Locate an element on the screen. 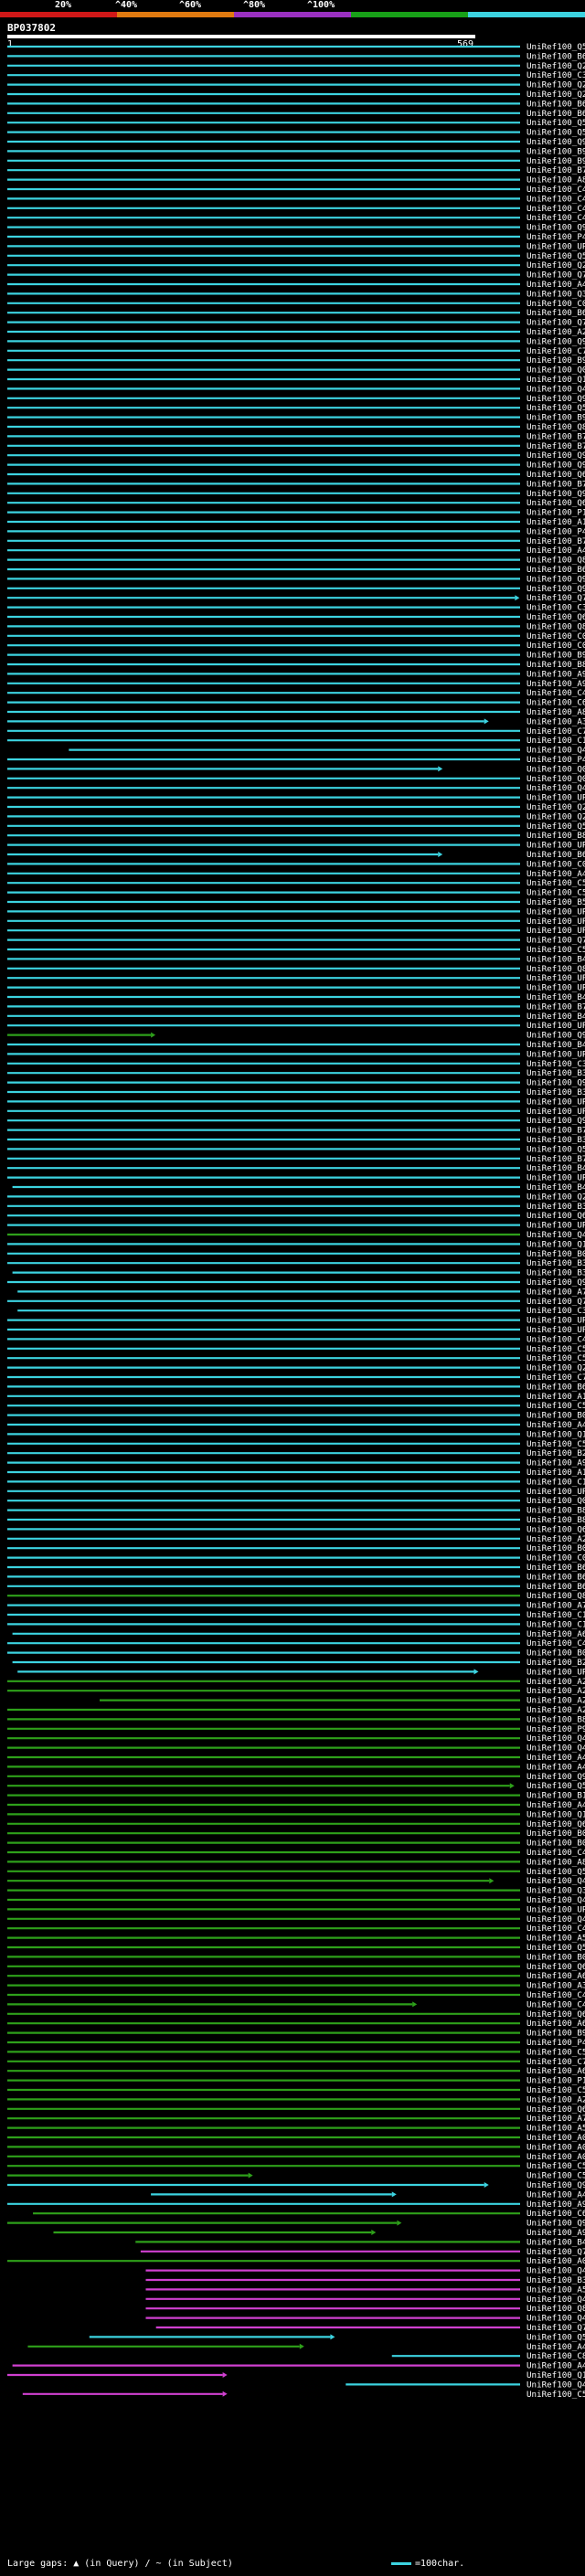 Image resolution: width=585 pixels, height=2576 pixels. hit-row: UniRef100_C5P7A1 is located at coordinates (296, 883).